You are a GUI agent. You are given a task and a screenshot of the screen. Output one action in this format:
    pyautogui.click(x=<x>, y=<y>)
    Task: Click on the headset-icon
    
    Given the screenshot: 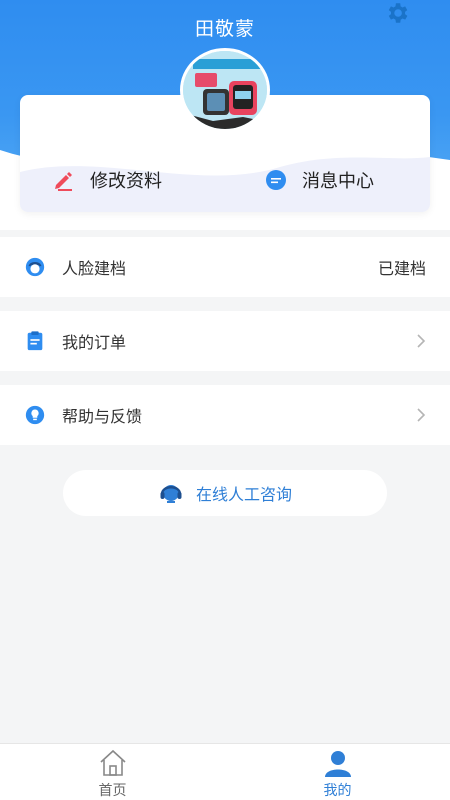 What is the action you would take?
    pyautogui.click(x=171, y=494)
    